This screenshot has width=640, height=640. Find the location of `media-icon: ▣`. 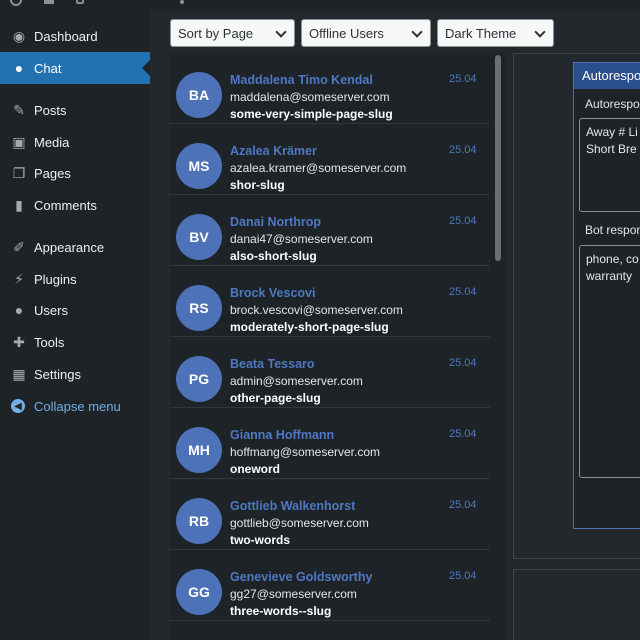

media-icon: ▣ is located at coordinates (19, 141).